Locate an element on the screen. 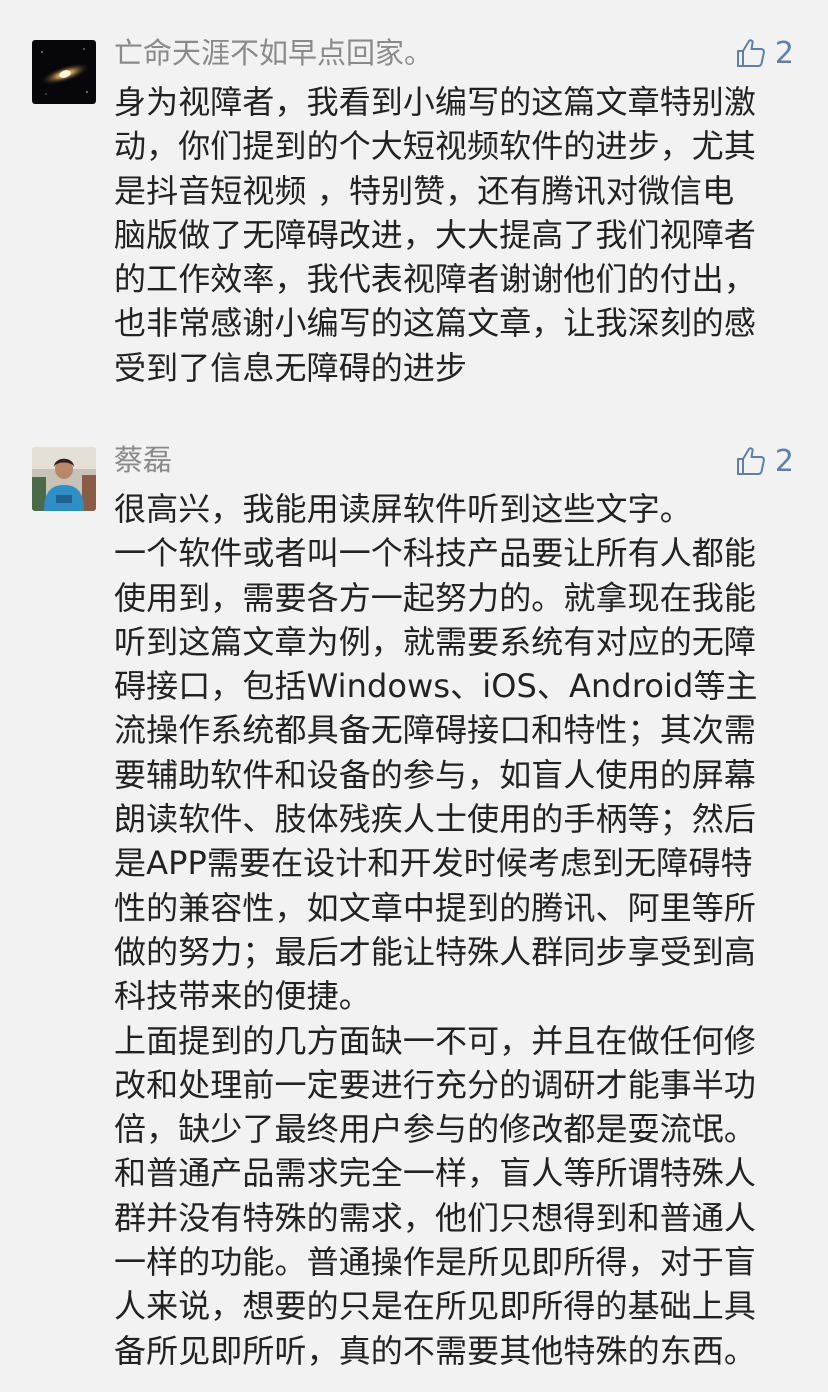  comment-line: 一个软件或者叫一个科技产品要让所有人都能 is located at coordinates (435, 553).